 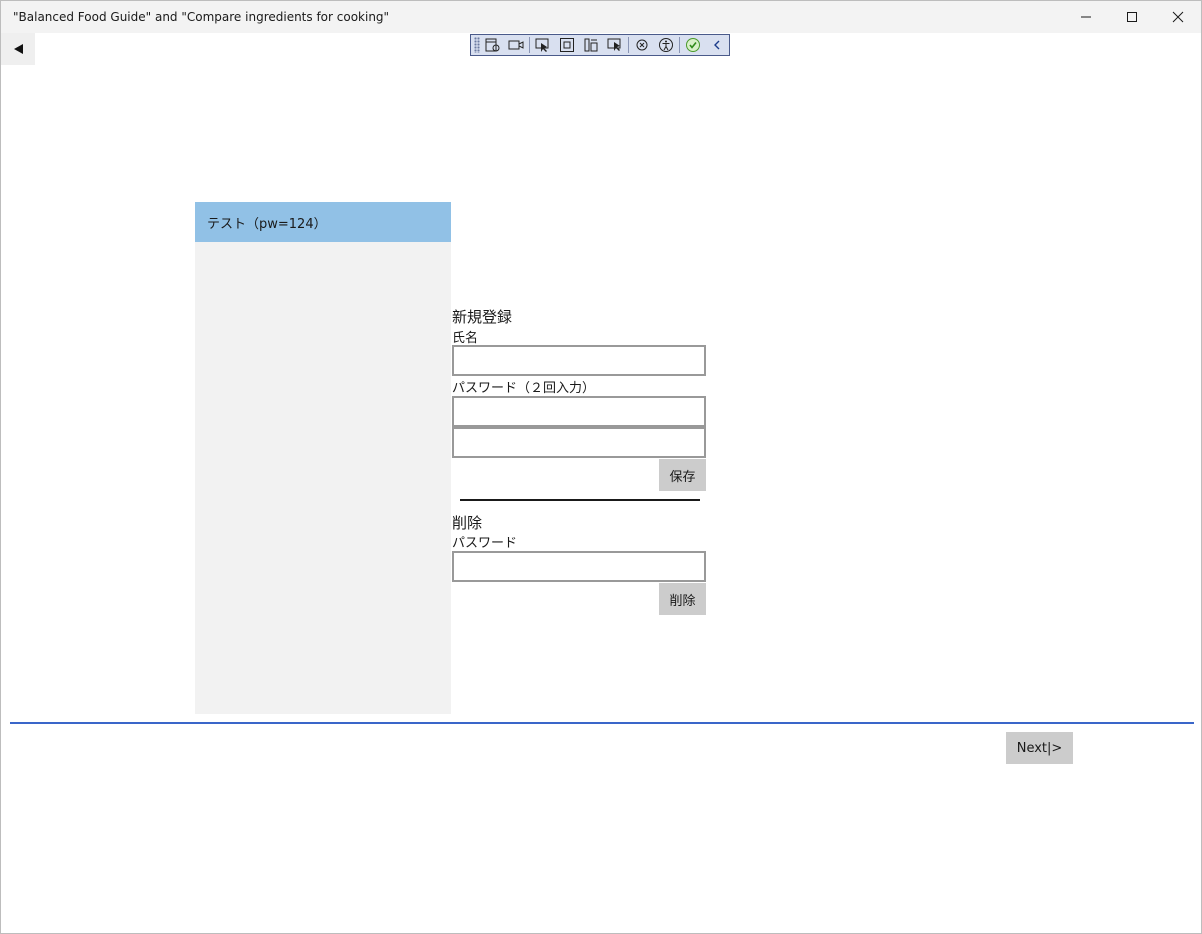 I want to click on minimize-button, so click(x=1086, y=17).